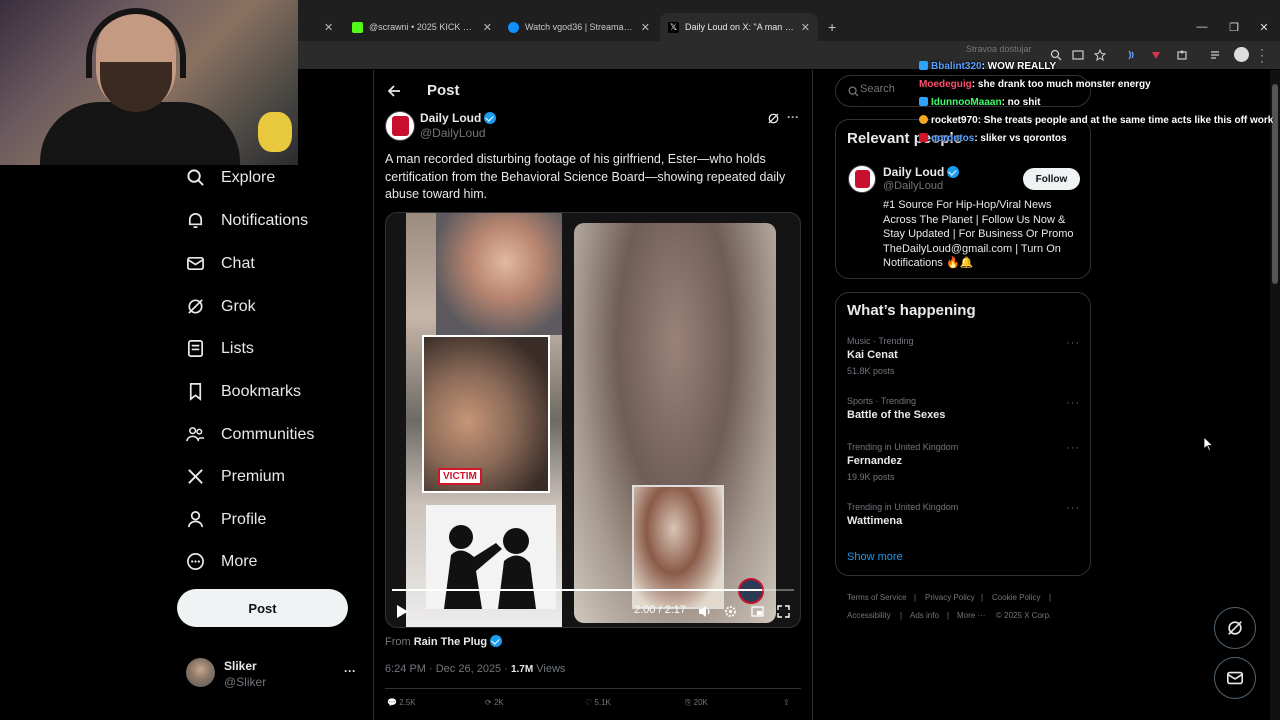  I want to click on tab-kick: @scrawni • 2025 KICK WRAPP… ✕, so click(422, 27).